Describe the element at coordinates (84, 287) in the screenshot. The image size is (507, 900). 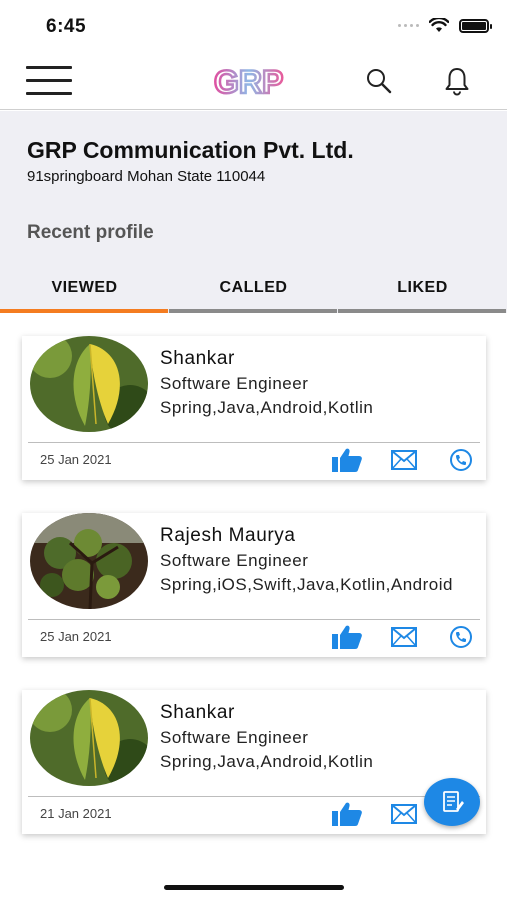
I see `tab-label: VIEWED` at that location.